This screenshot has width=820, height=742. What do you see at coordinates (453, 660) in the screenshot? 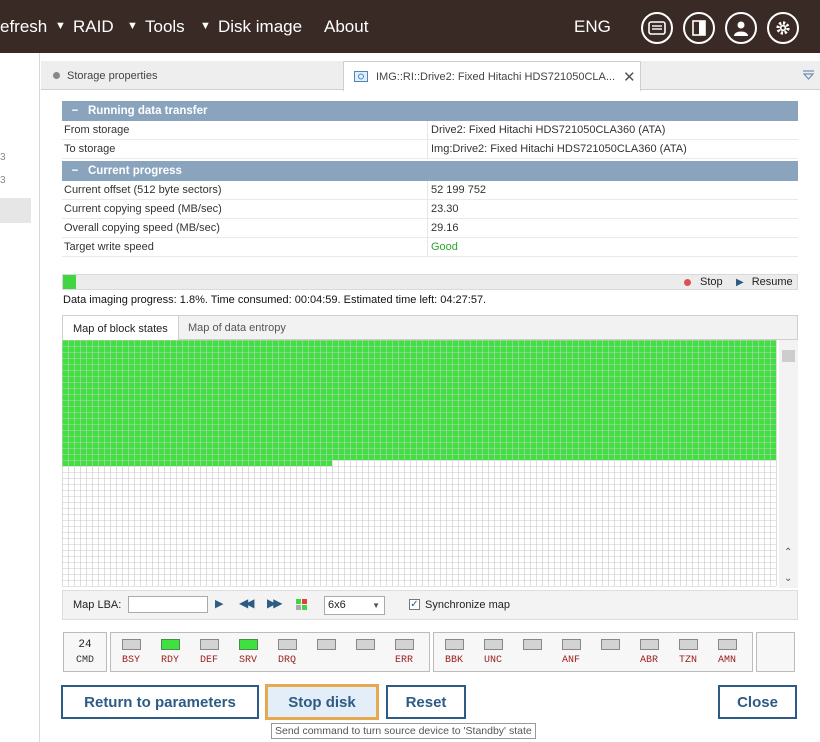
I see `register-label: BBK` at bounding box center [453, 660].